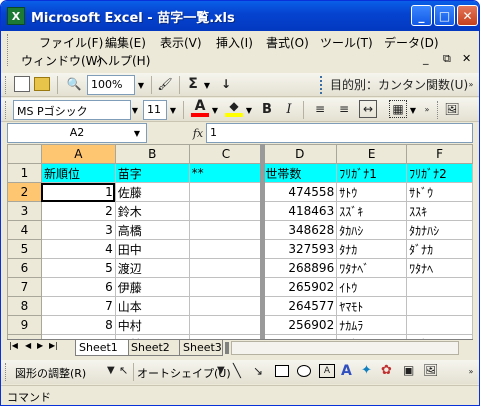  Describe the element at coordinates (366, 370) in the screenshot. I see `diagram-icon: ✦` at that location.